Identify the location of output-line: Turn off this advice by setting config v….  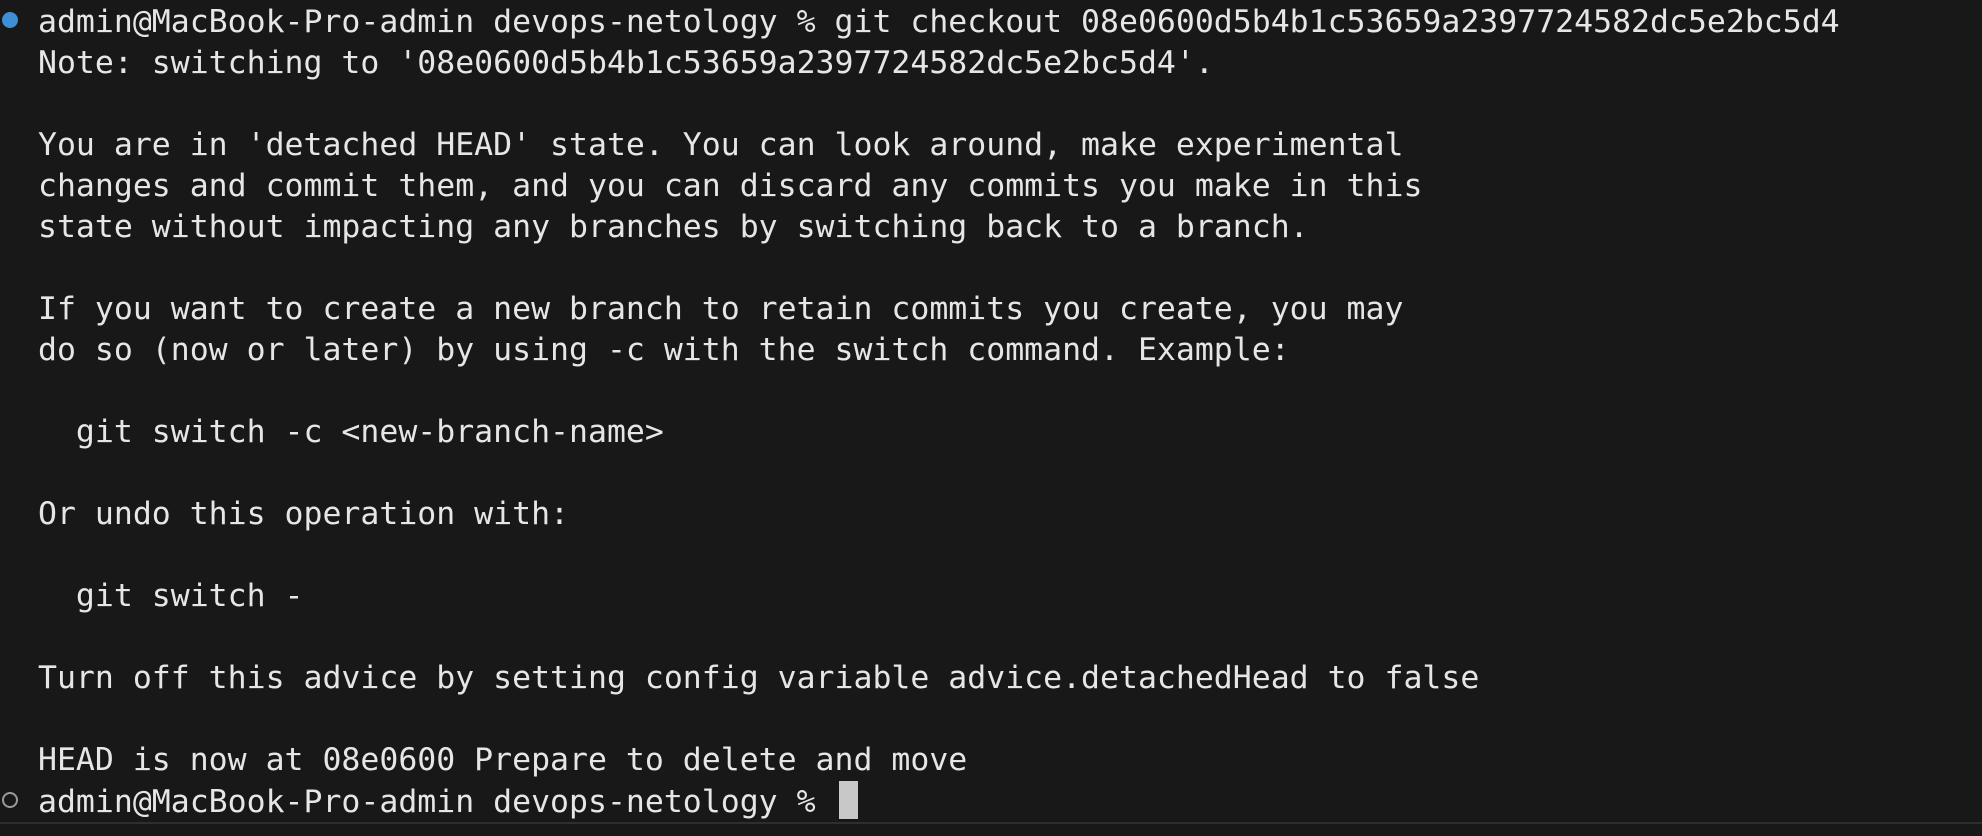
(759, 678).